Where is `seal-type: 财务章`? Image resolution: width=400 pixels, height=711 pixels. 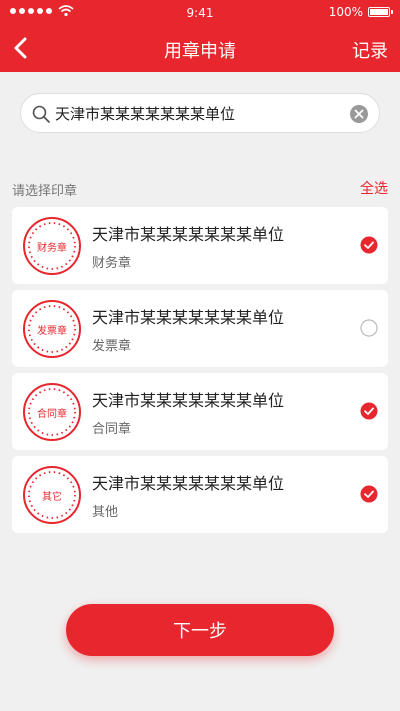
seal-type: 财务章 is located at coordinates (112, 263).